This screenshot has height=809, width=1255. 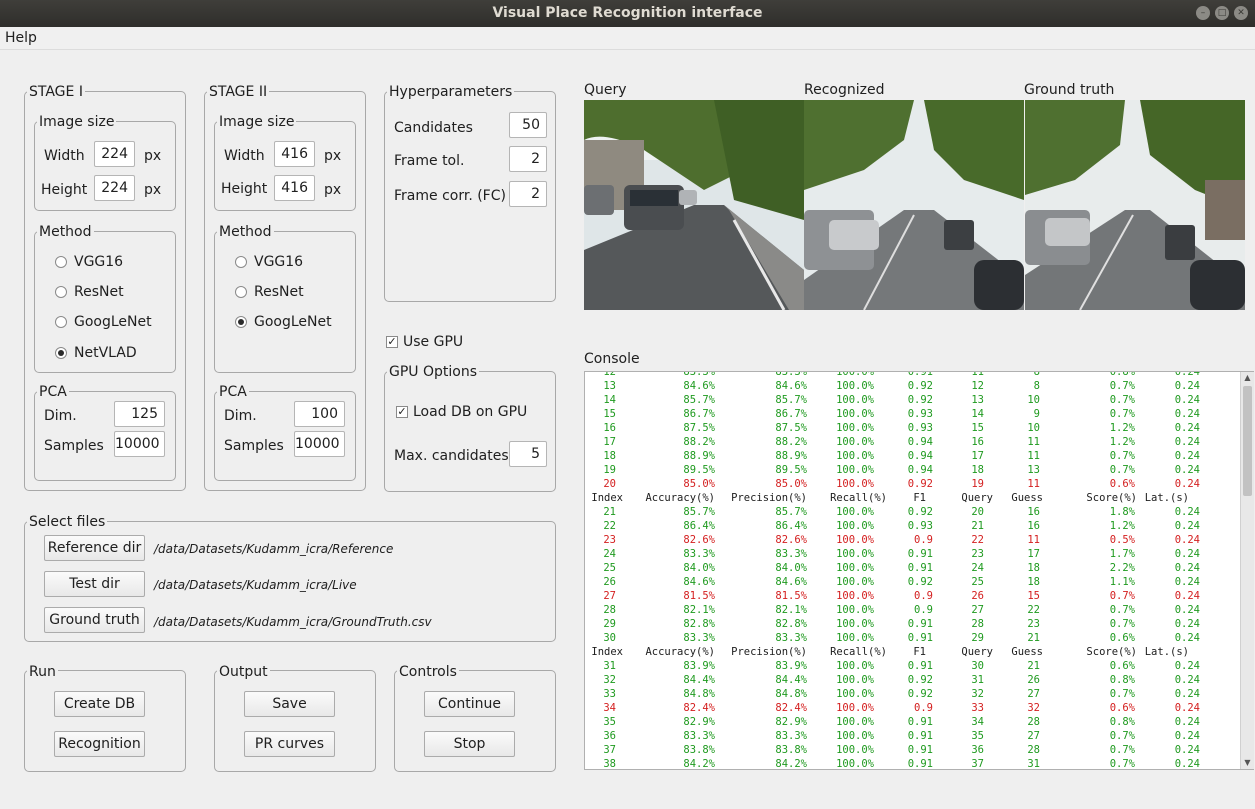 What do you see at coordinates (1241, 13) in the screenshot?
I see `close-icon: ✕` at bounding box center [1241, 13].